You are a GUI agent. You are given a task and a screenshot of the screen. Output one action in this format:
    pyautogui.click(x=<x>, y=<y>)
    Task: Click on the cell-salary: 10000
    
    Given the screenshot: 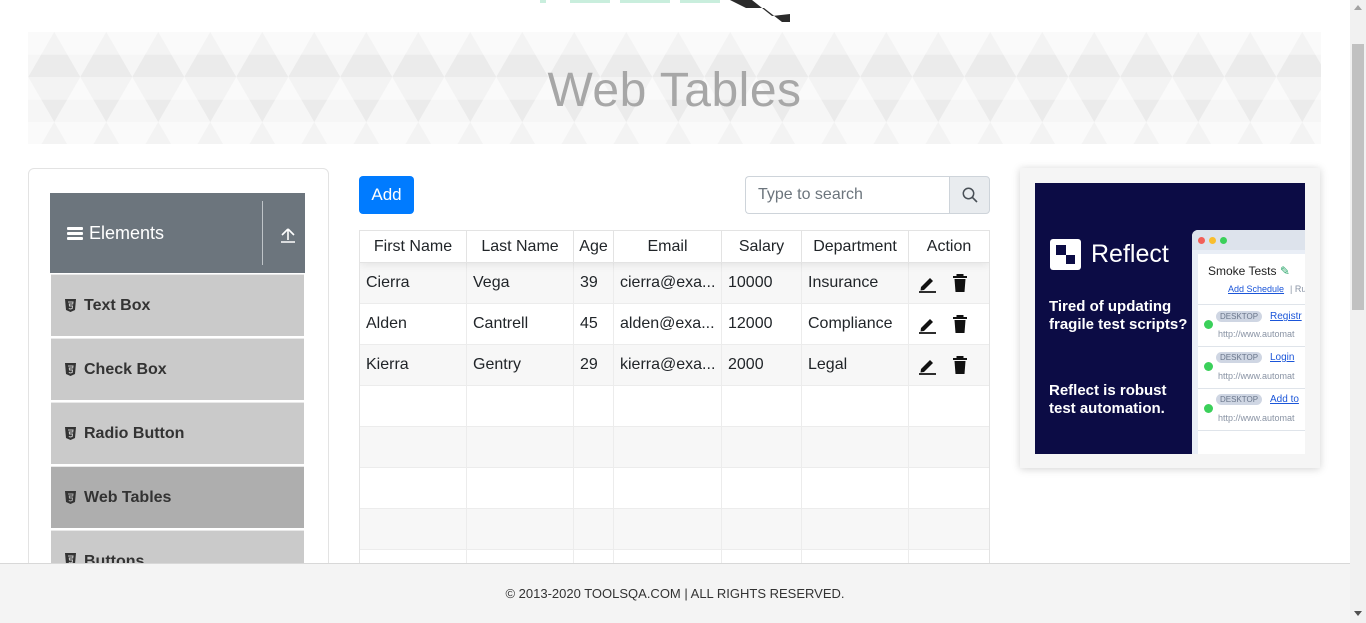 What is the action you would take?
    pyautogui.click(x=762, y=283)
    